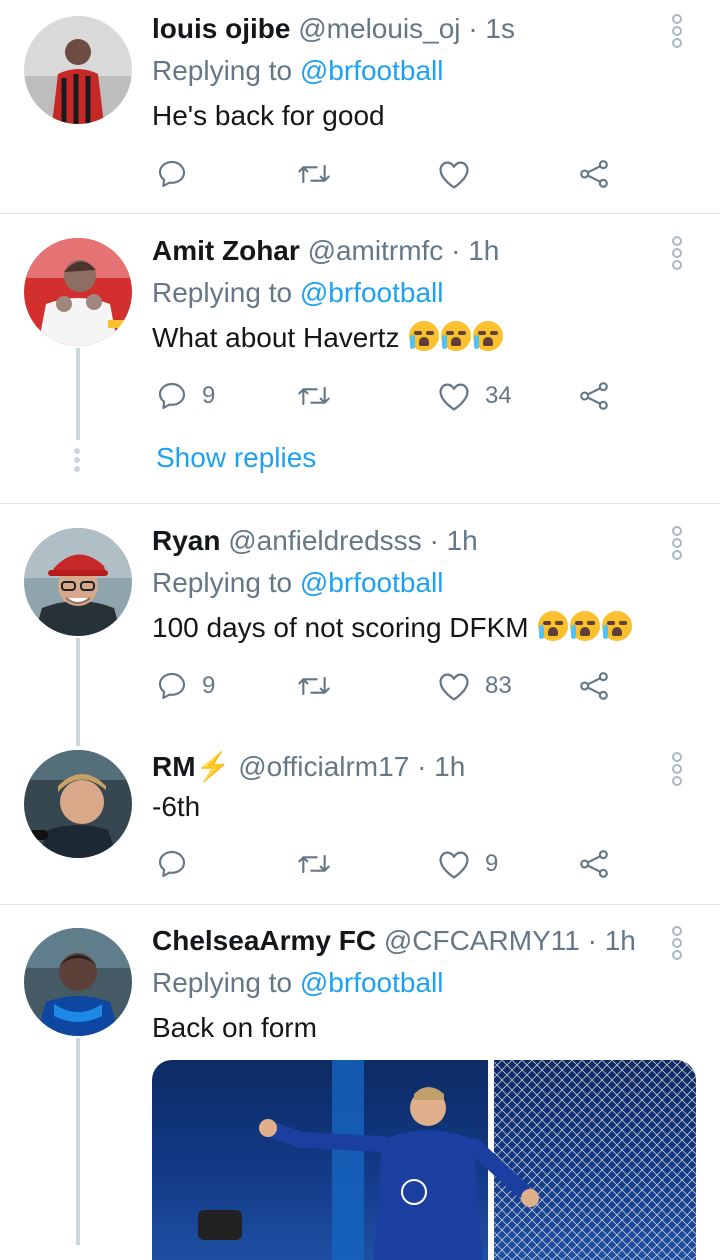 The width and height of the screenshot is (720, 1260). Describe the element at coordinates (221, 28) in the screenshot. I see `display-name: louis ojibe` at that location.